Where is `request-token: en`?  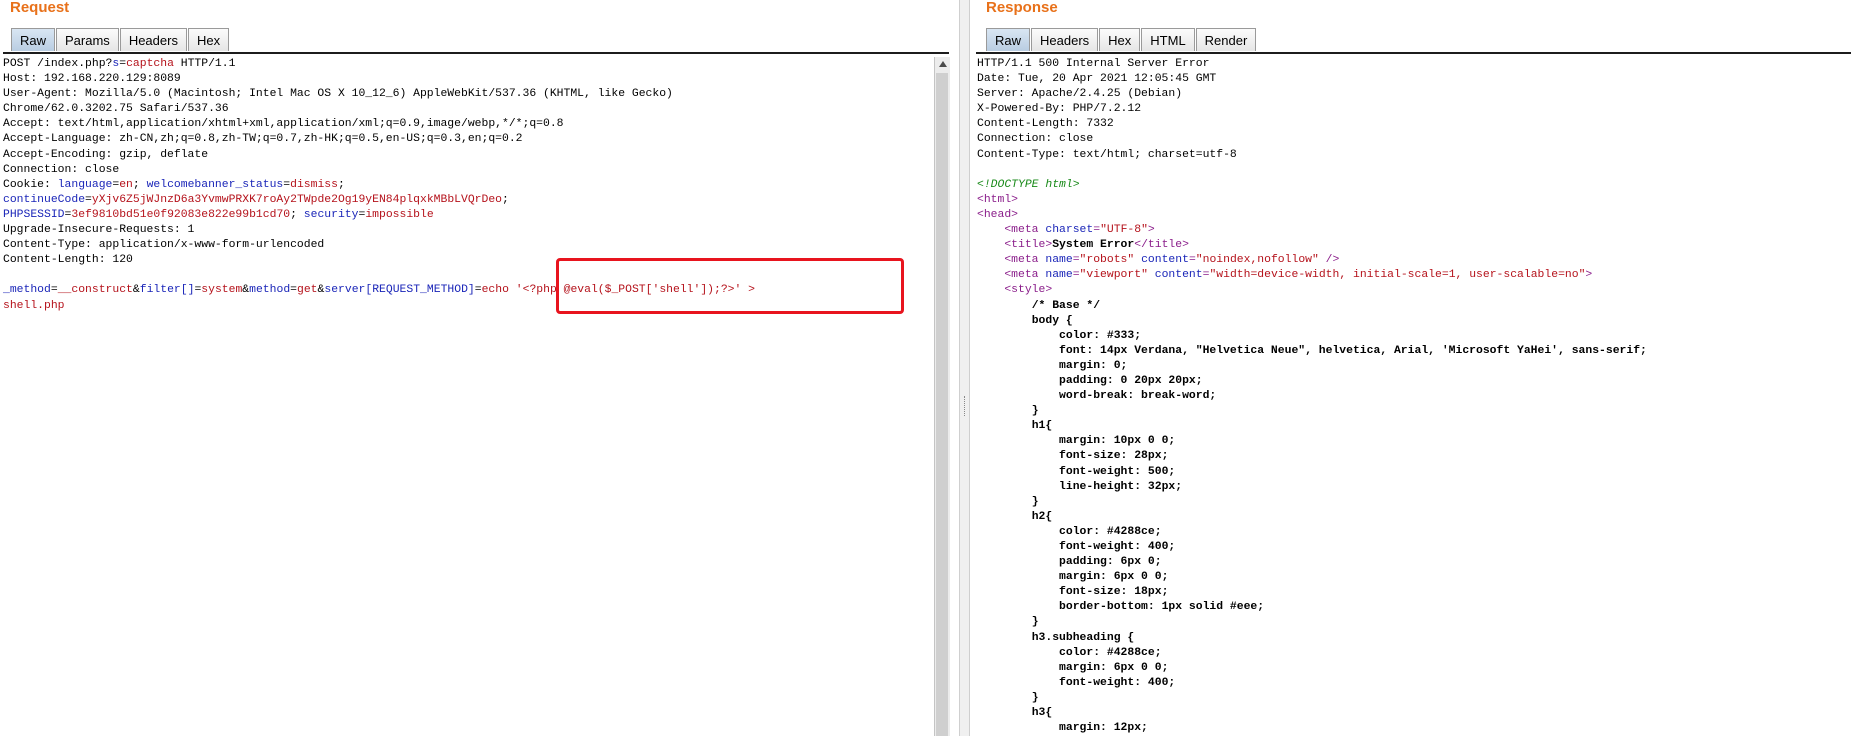
request-token: en is located at coordinates (126, 184).